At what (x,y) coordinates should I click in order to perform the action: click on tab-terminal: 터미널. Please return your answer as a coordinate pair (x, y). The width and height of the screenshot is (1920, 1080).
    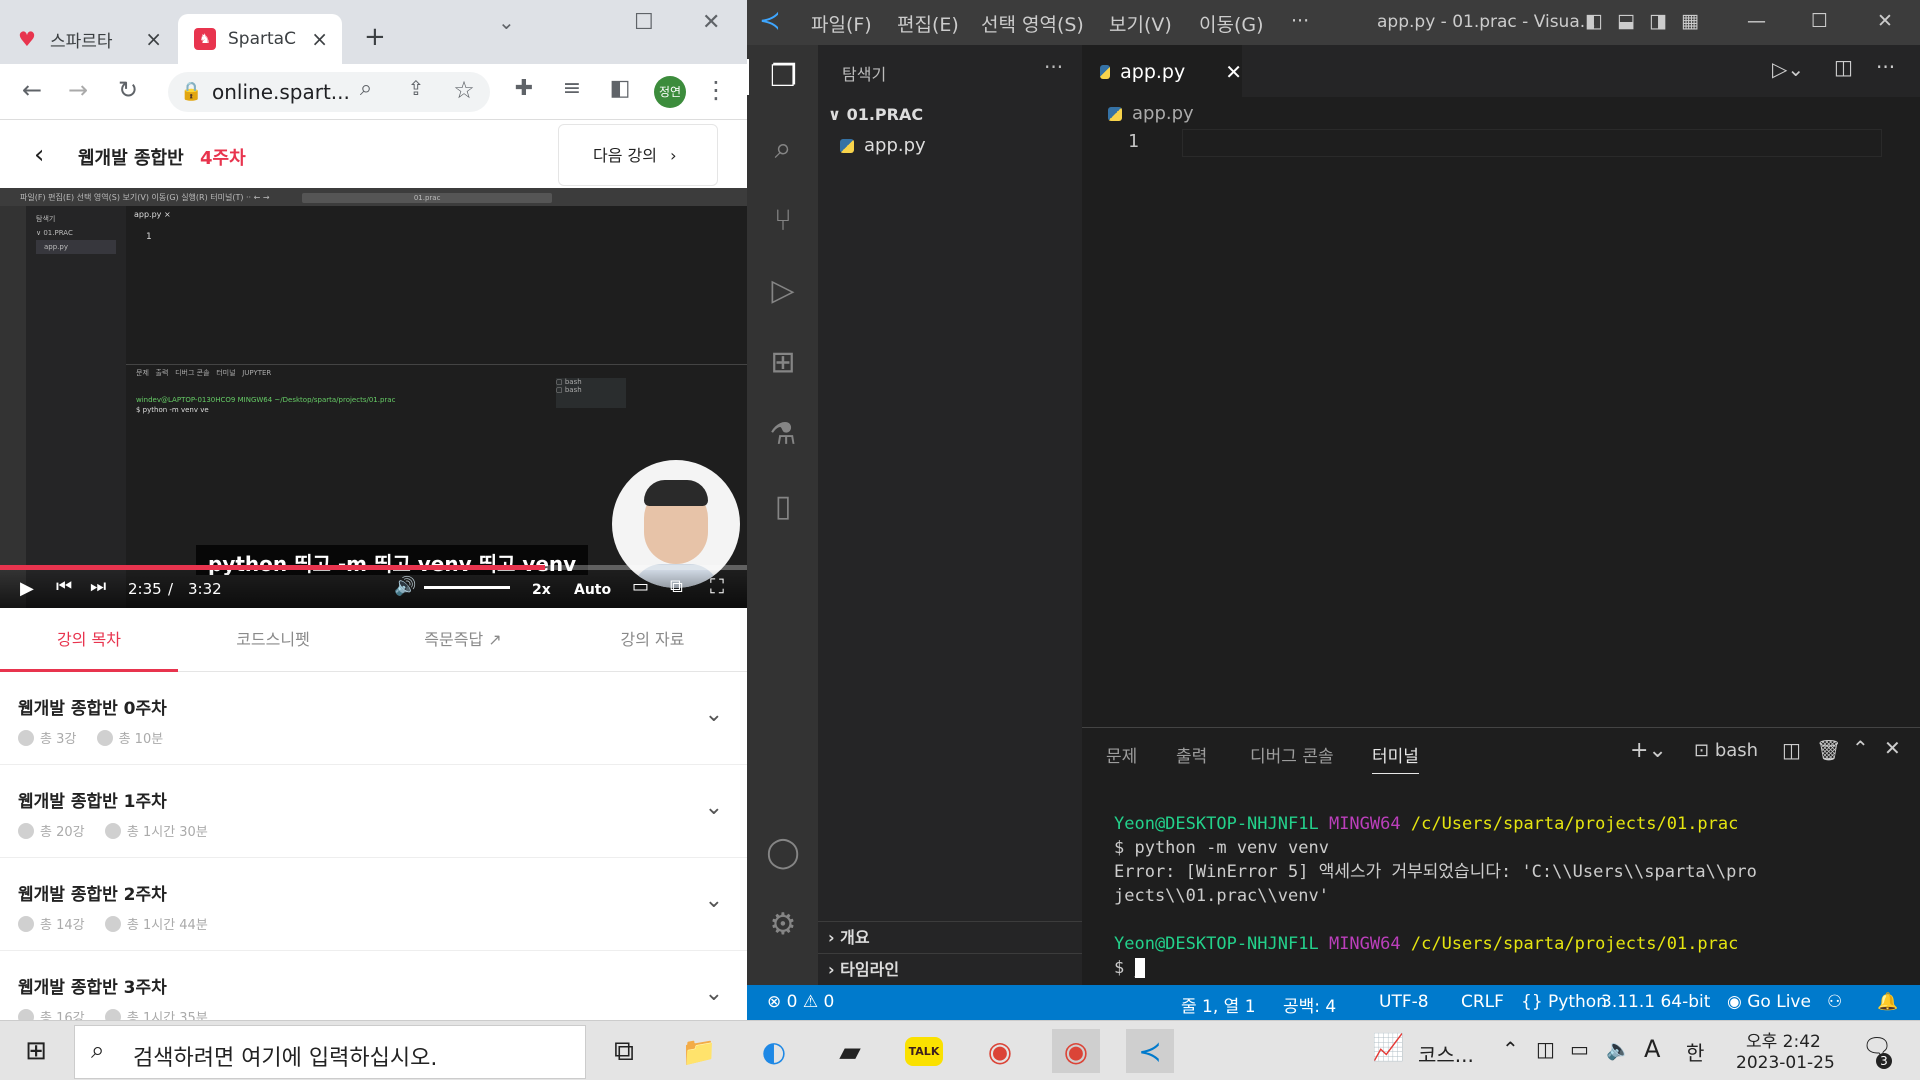
    Looking at the image, I should click on (1395, 758).